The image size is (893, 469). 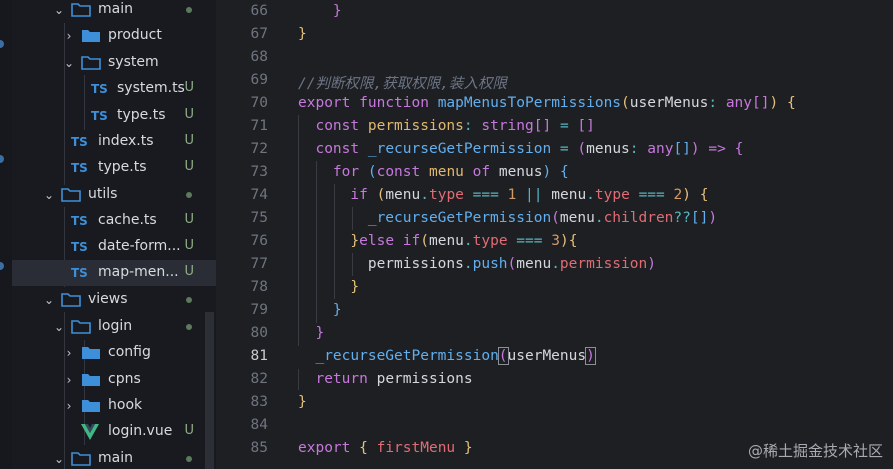 I want to click on tree-item-label: system, so click(x=133, y=62).